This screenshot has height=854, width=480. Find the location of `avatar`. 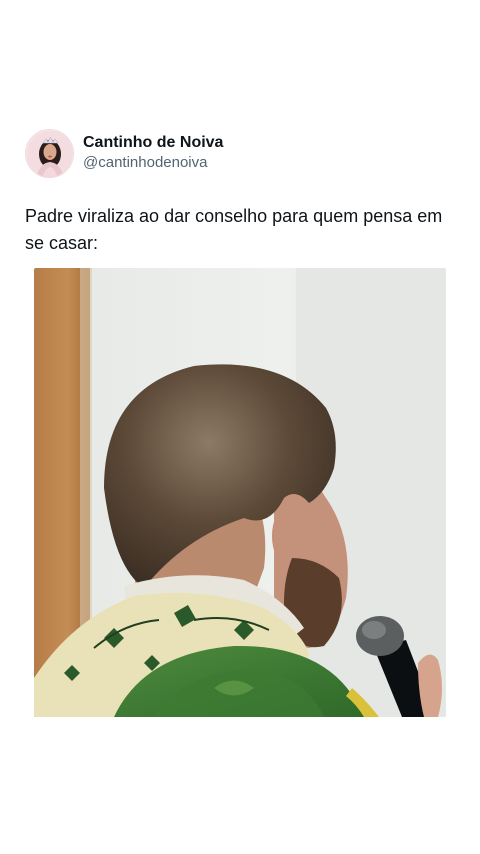

avatar is located at coordinates (49, 153).